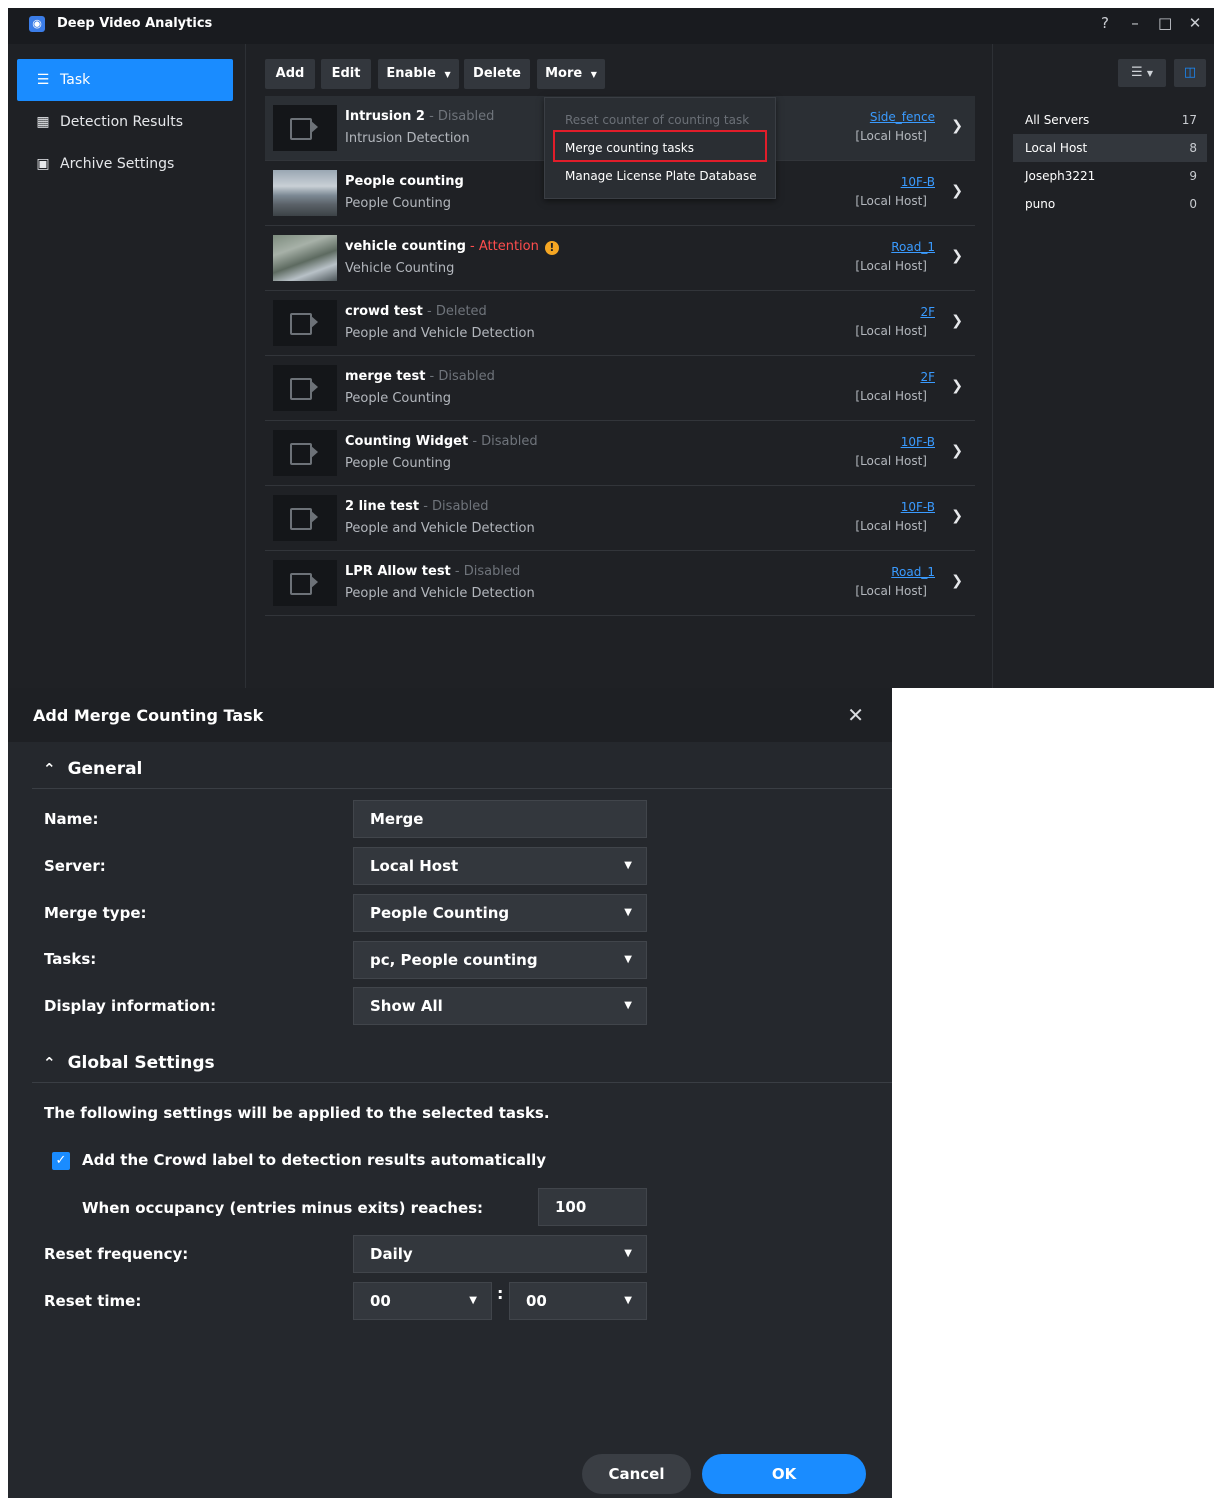 This screenshot has width=1214, height=1498. What do you see at coordinates (1112, 176) in the screenshot?
I see `server-item-joseph3221: Joseph3221 9` at bounding box center [1112, 176].